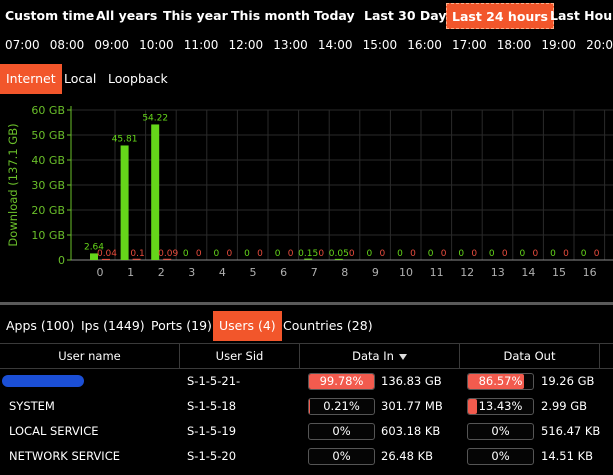 The image size is (613, 475). What do you see at coordinates (111, 45) in the screenshot?
I see `hour-label: 09:00` at bounding box center [111, 45].